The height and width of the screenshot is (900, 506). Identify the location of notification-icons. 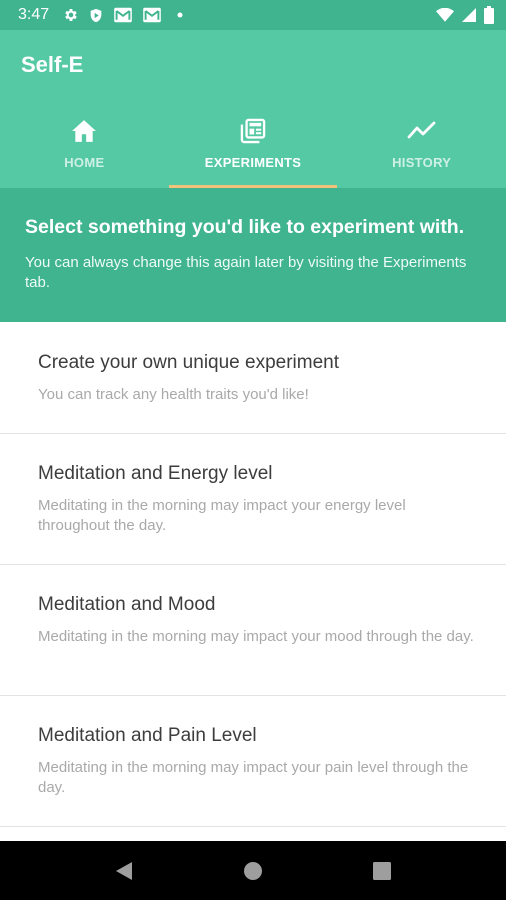
(123, 15).